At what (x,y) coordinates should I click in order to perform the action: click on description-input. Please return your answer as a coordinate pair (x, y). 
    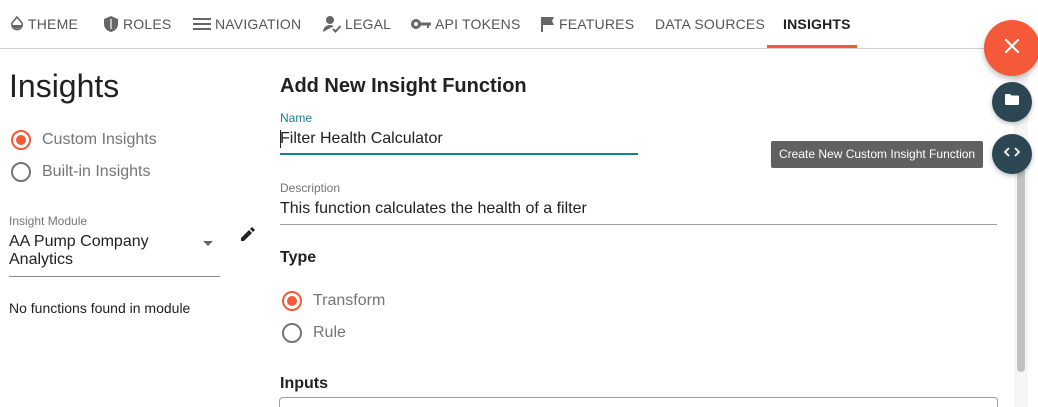
    Looking at the image, I should click on (638, 211).